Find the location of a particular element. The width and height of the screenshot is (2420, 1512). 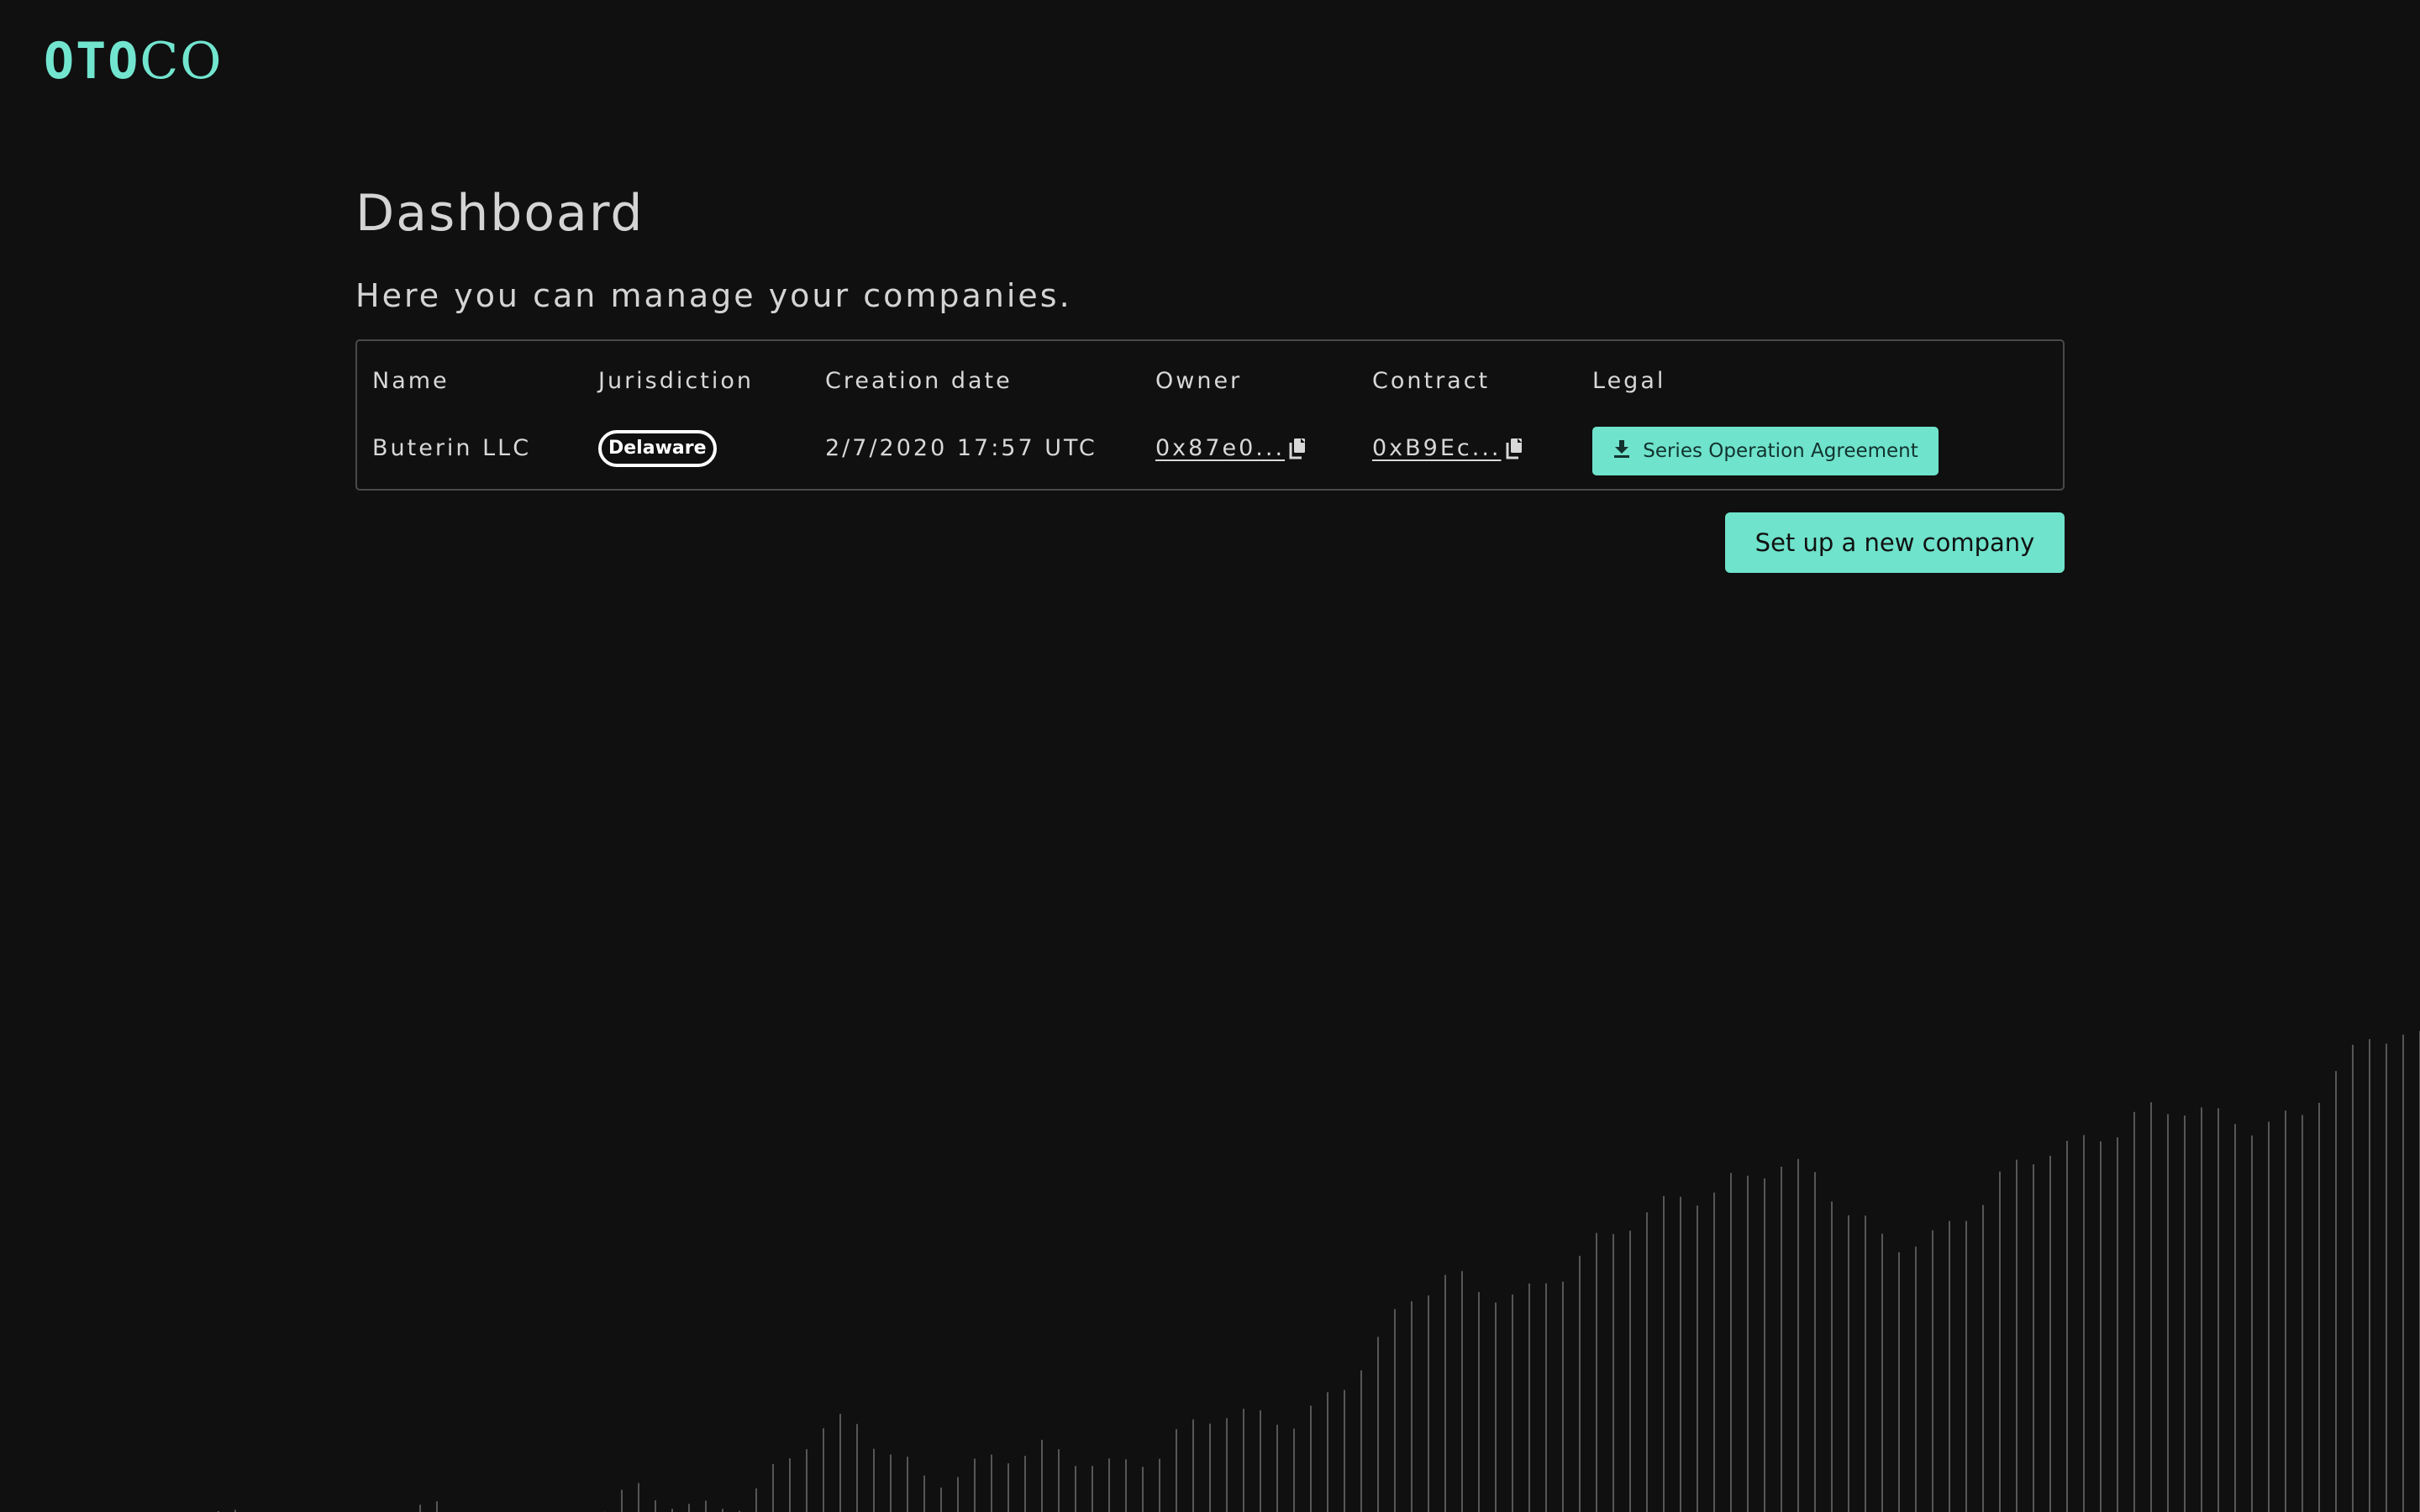

series-operation-agreement-button: Series Operation Agreement is located at coordinates (1765, 451).